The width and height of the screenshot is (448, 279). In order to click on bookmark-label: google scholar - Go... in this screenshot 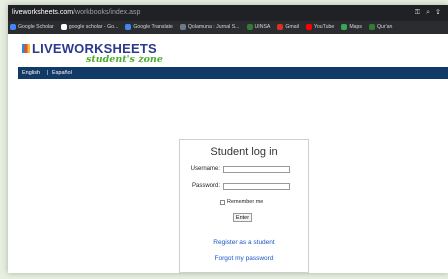, I will do `click(93, 27)`.